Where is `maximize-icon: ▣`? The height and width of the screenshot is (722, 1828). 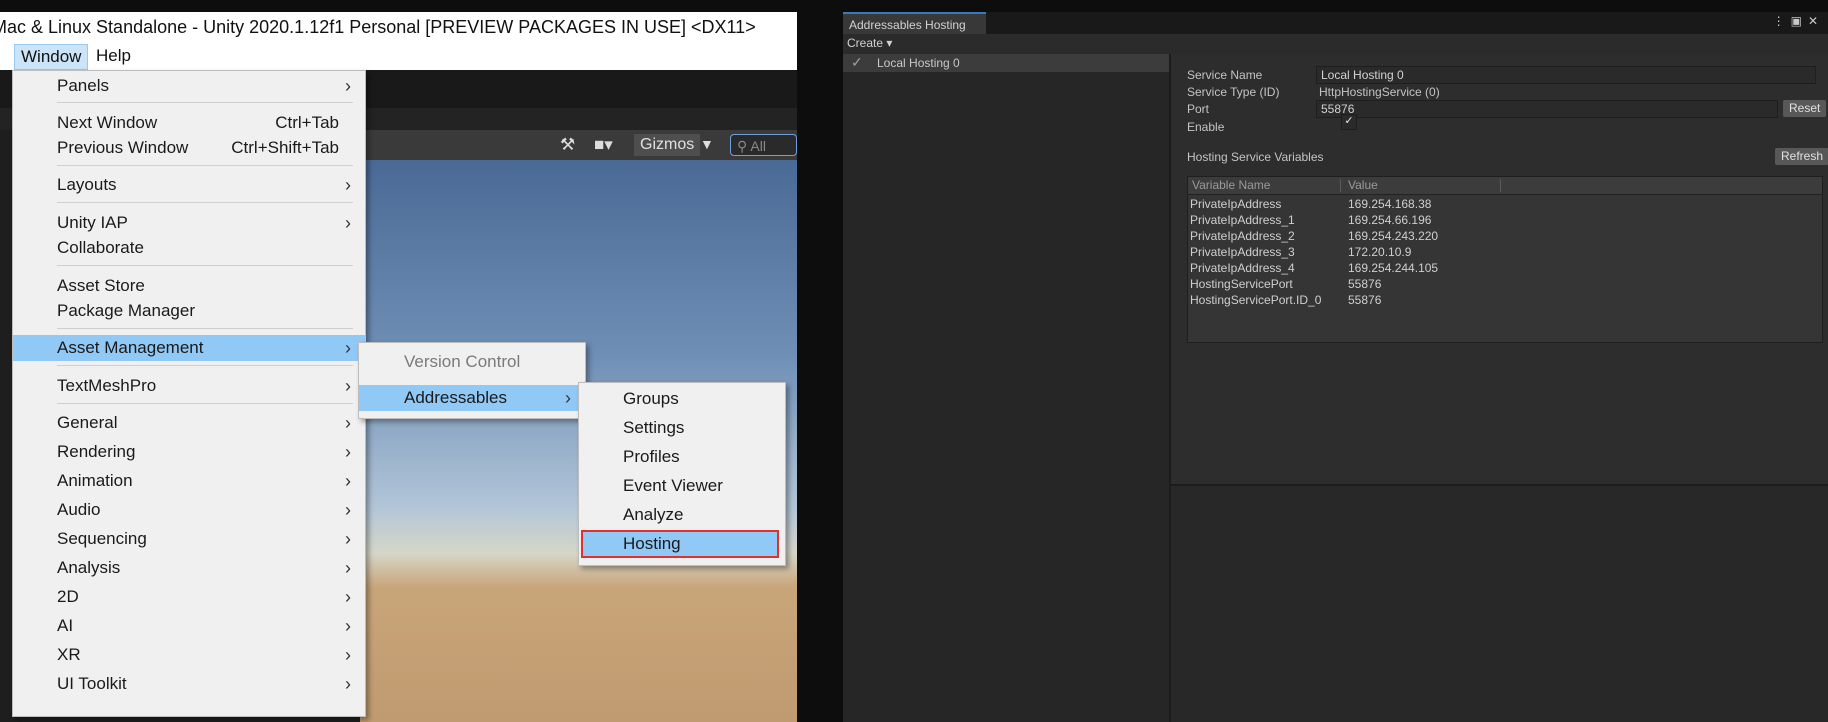
maximize-icon: ▣ is located at coordinates (1799, 21).